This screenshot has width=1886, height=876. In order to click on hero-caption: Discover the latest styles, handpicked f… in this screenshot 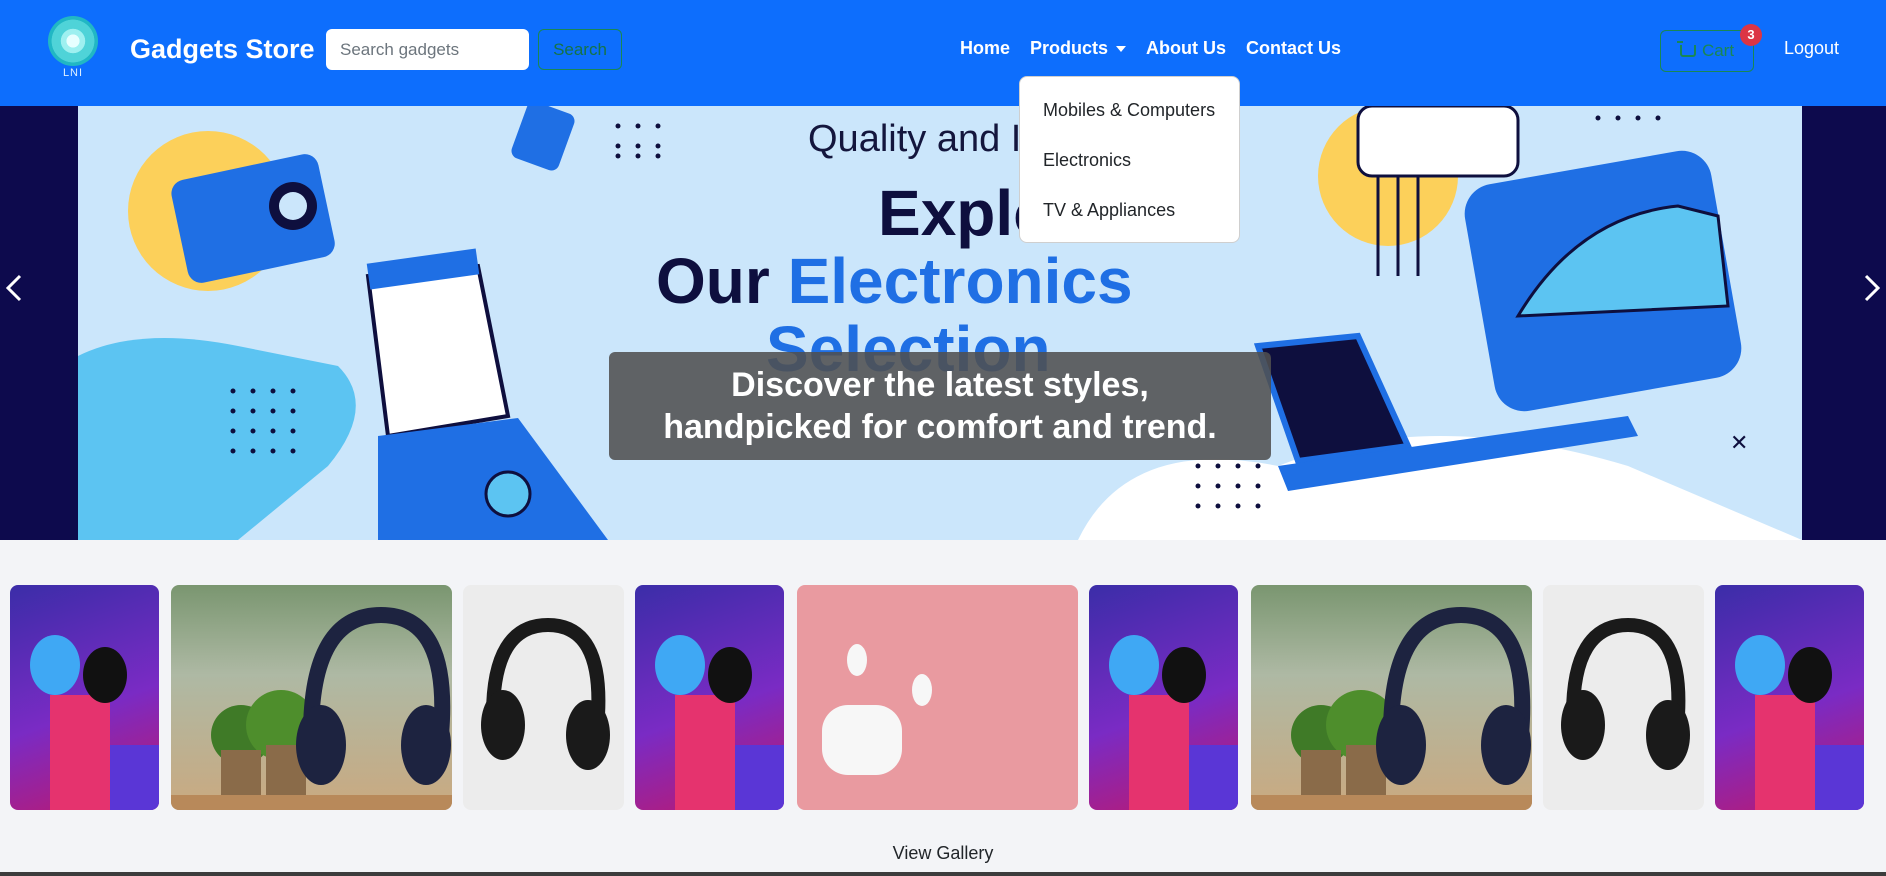, I will do `click(940, 406)`.